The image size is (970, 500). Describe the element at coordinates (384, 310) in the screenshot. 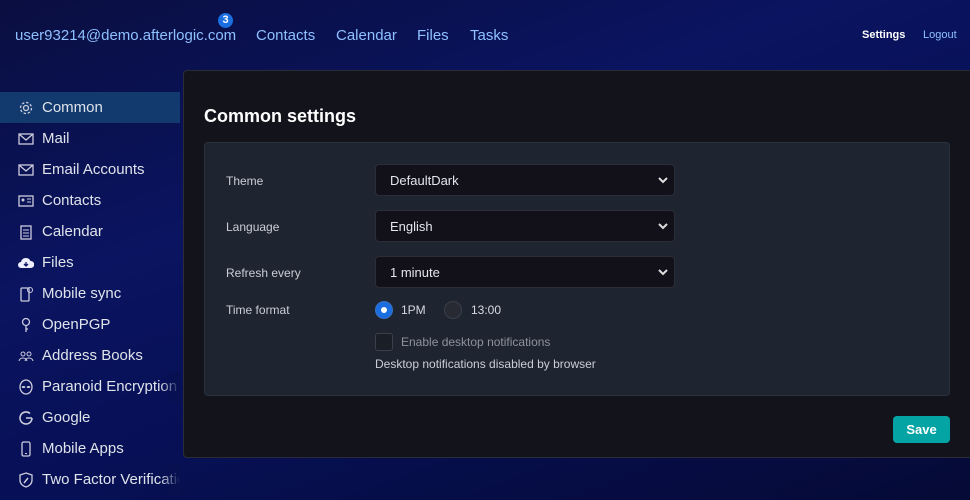

I see `radio-1pm` at that location.